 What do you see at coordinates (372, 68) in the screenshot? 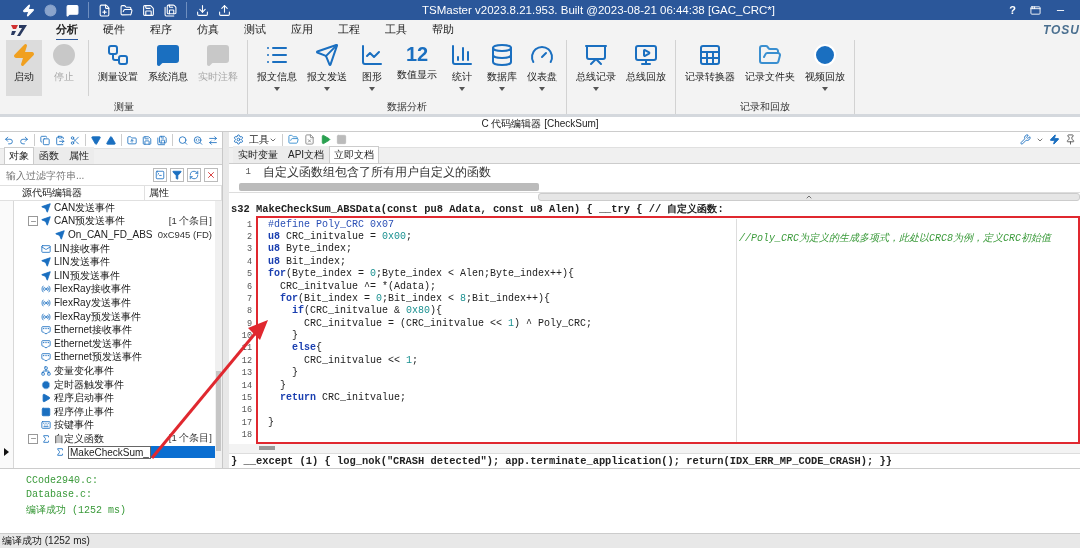
I see `ribbon-button: 图形` at bounding box center [372, 68].